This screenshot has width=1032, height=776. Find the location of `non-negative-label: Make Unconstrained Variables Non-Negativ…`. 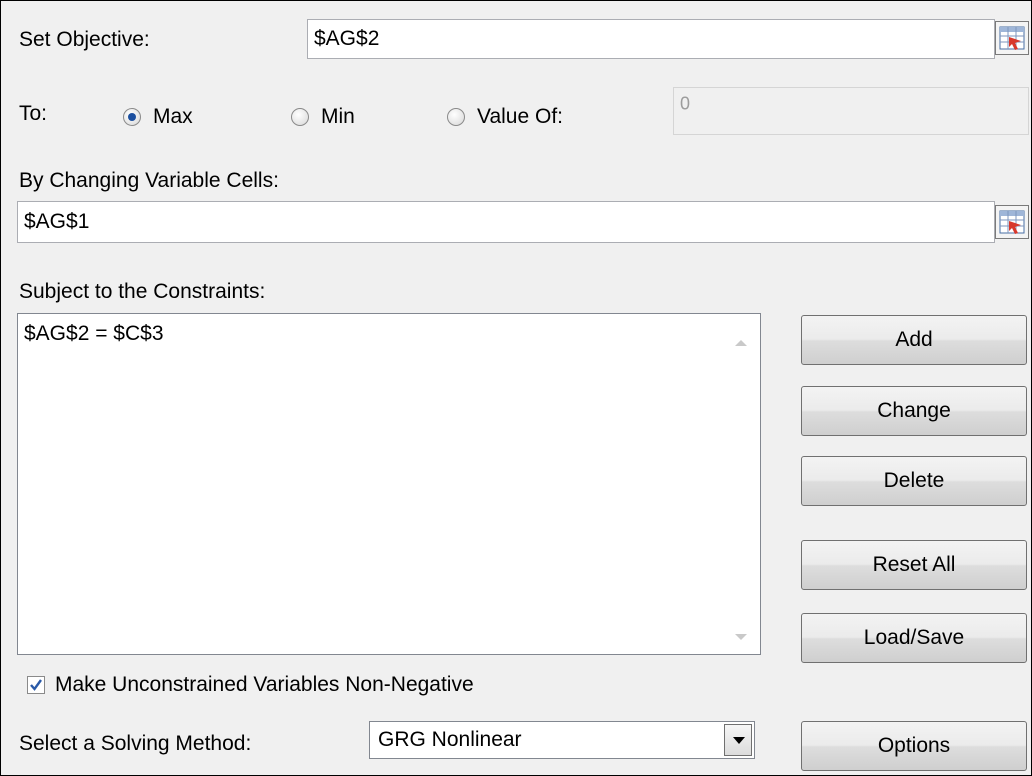

non-negative-label: Make Unconstrained Variables Non-Negativ… is located at coordinates (264, 684).